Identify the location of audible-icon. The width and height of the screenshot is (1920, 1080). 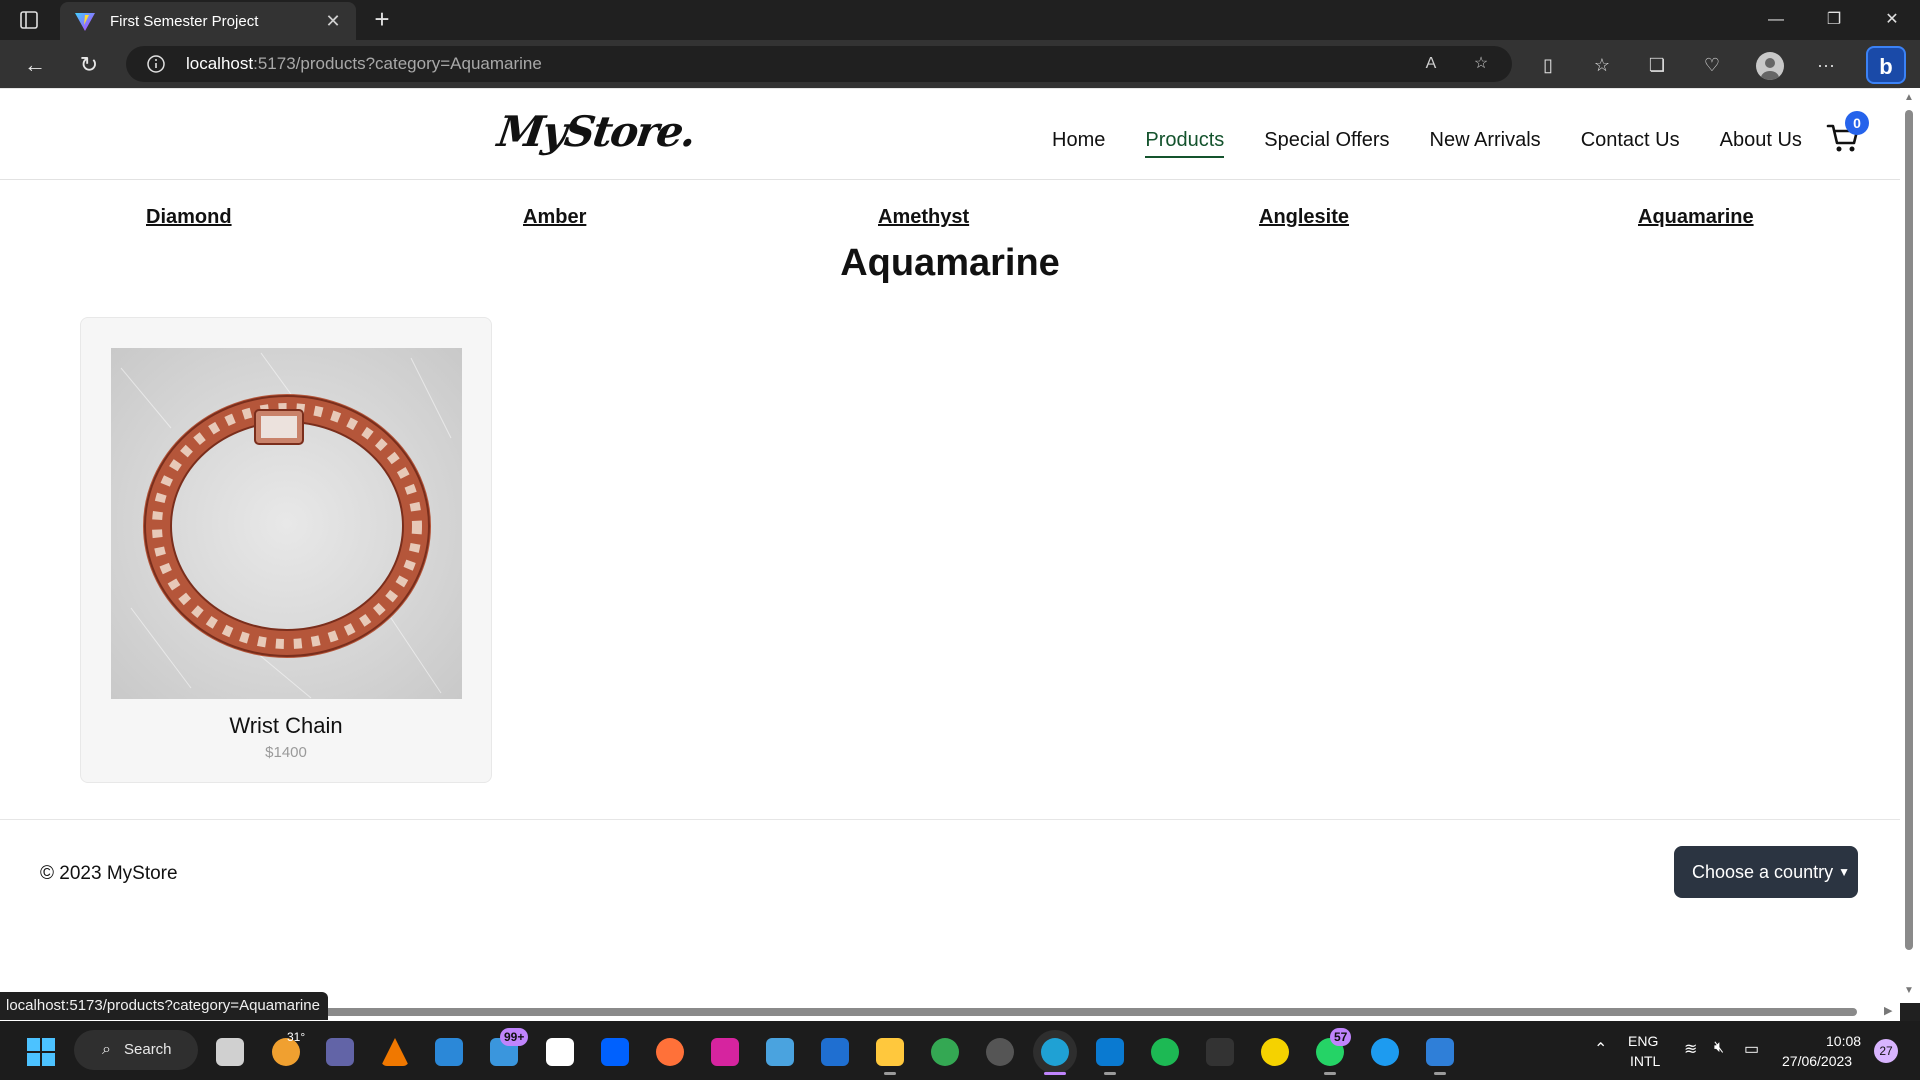
(1275, 1052).